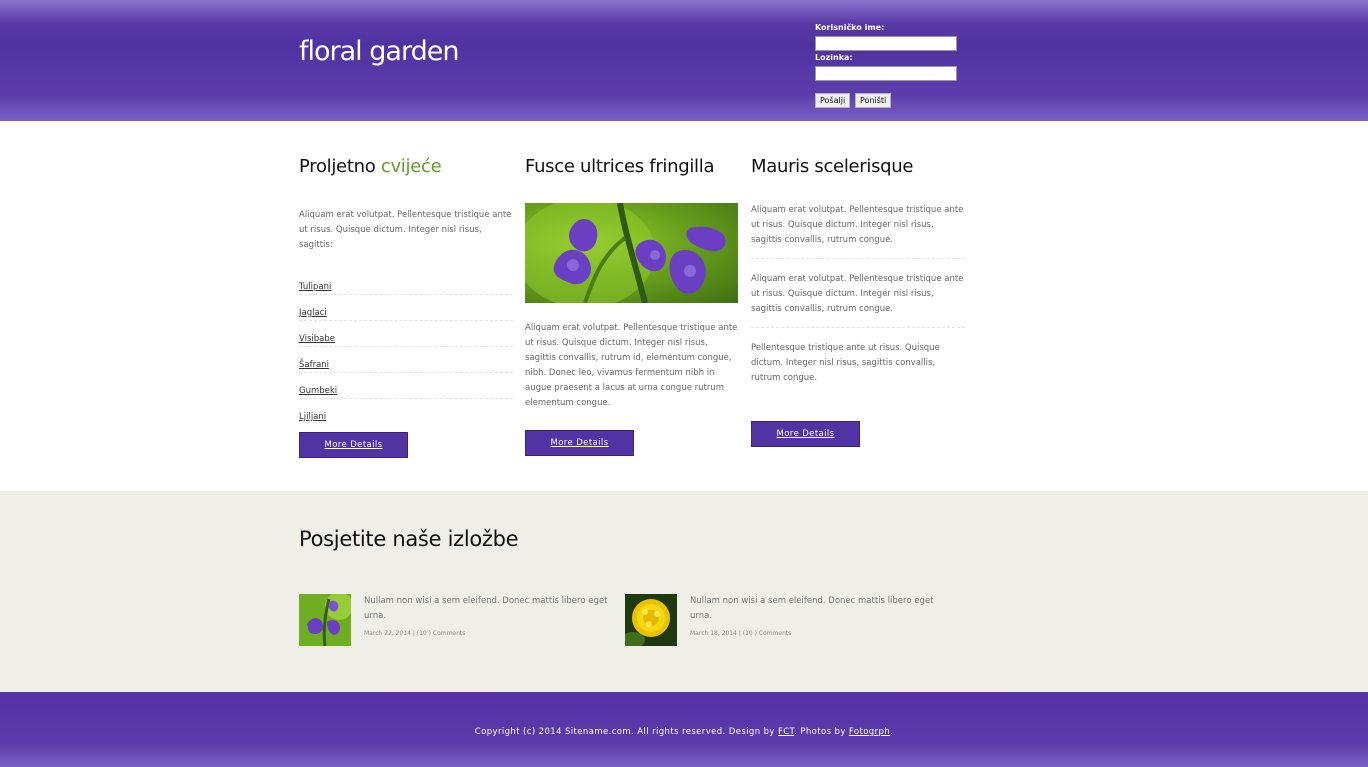 The width and height of the screenshot is (1368, 767). What do you see at coordinates (340, 166) in the screenshot?
I see `column-title-main: Proljetno` at bounding box center [340, 166].